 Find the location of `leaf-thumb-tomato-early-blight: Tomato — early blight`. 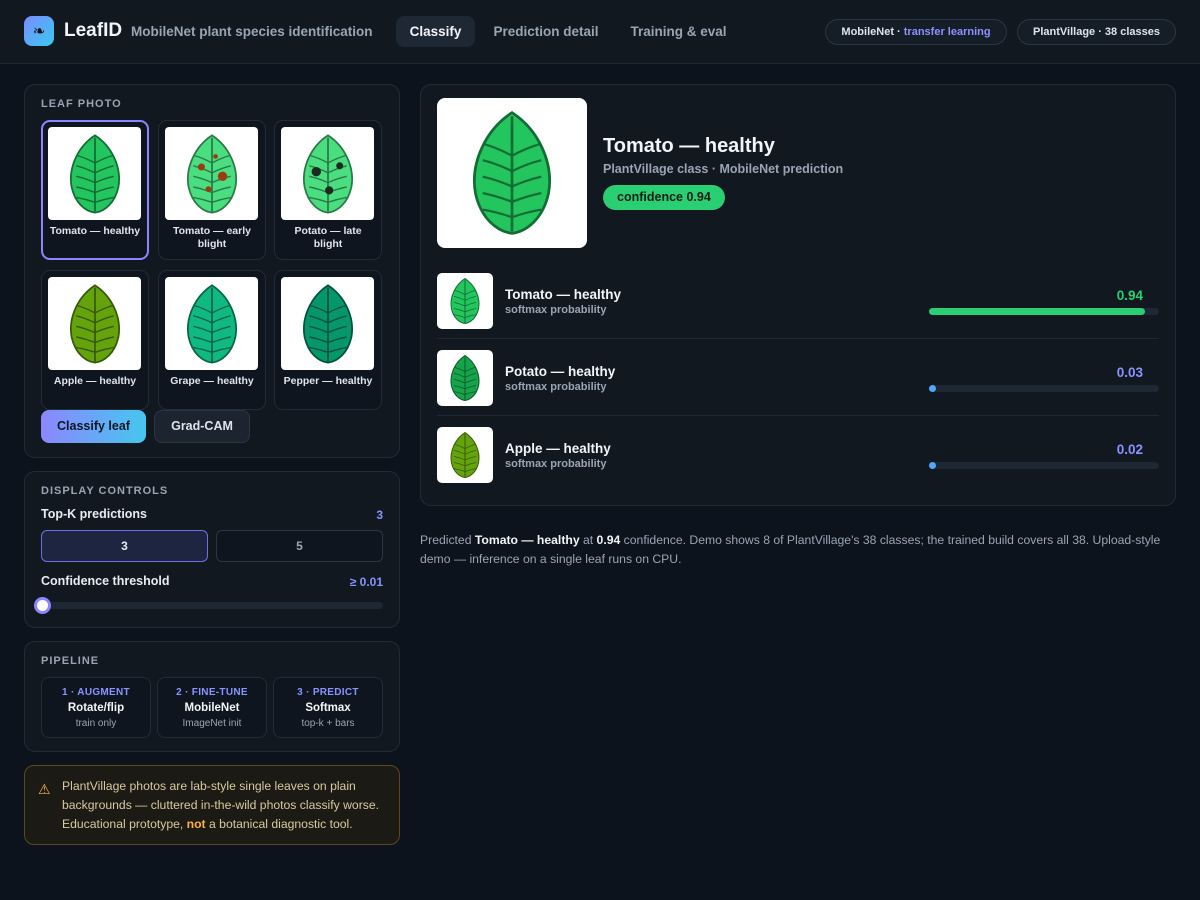

leaf-thumb-tomato-early-blight: Tomato — early blight is located at coordinates (212, 190).